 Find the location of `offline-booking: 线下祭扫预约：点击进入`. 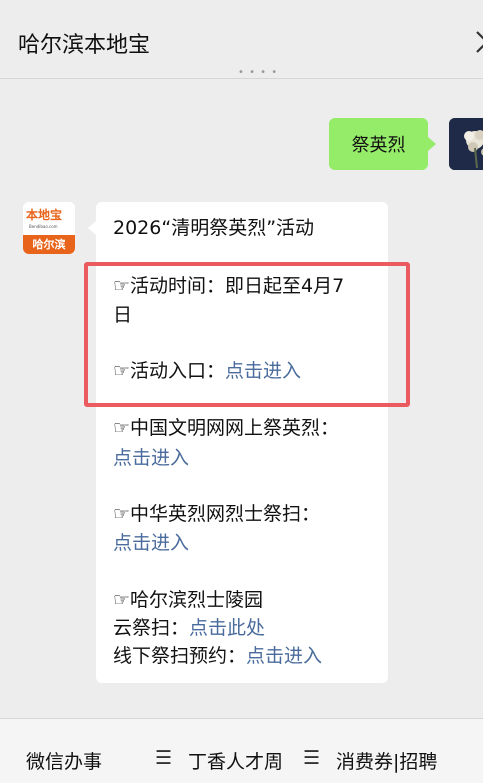

offline-booking: 线下祭扫预约：点击进入 is located at coordinates (217, 656).